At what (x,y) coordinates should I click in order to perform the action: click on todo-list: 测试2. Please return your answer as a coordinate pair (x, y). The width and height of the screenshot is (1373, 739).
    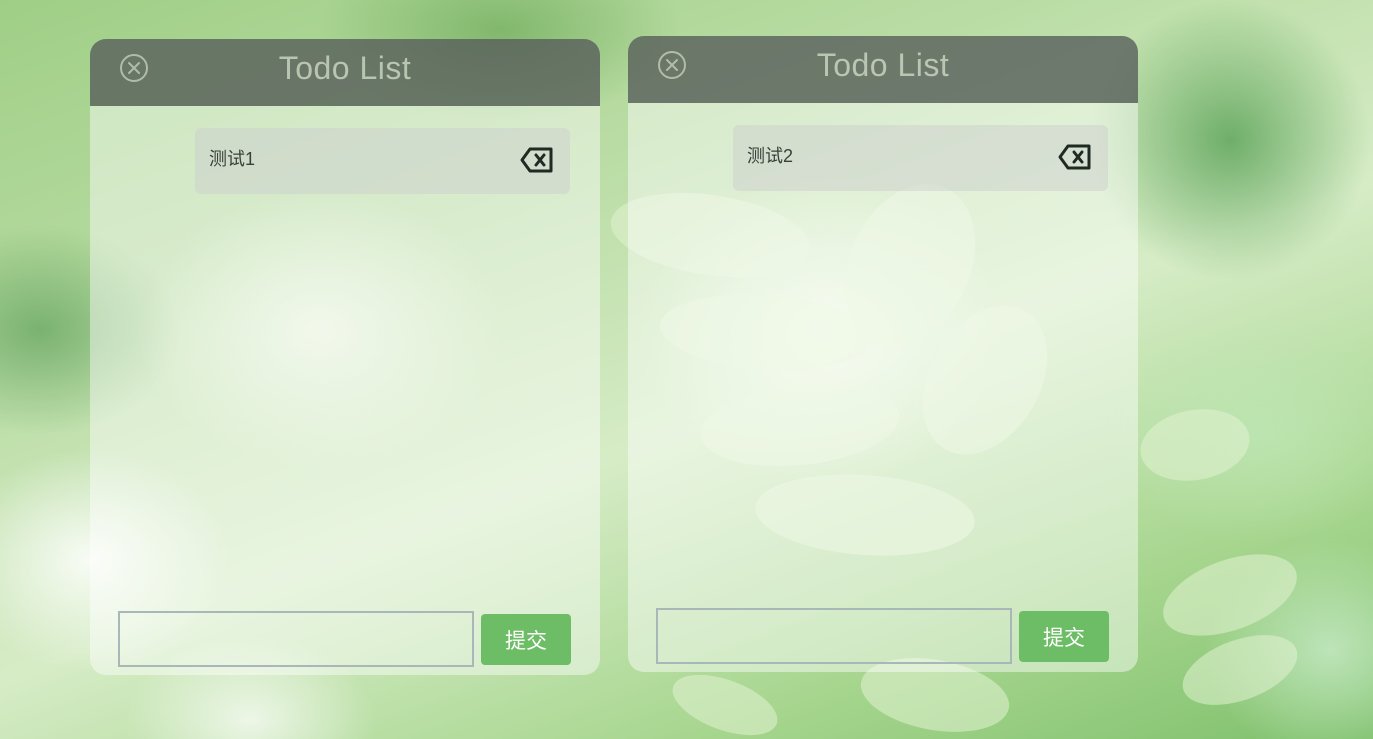
    Looking at the image, I should click on (920, 163).